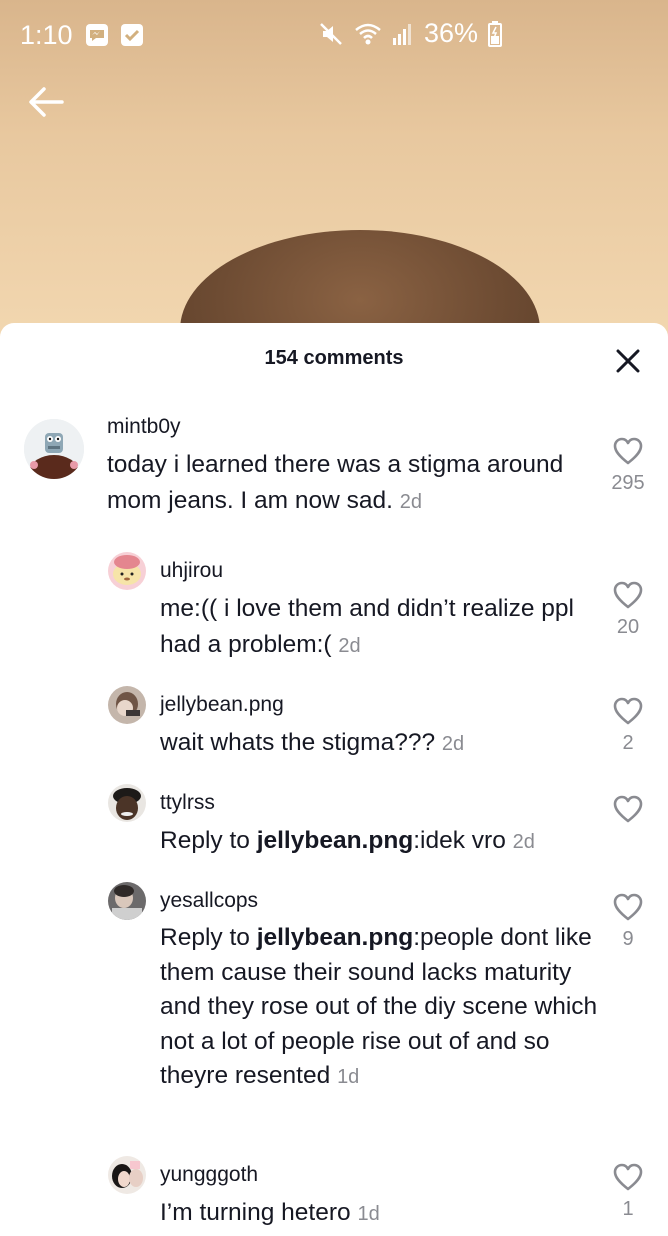  Describe the element at coordinates (495, 33) in the screenshot. I see `battery-icon` at that location.